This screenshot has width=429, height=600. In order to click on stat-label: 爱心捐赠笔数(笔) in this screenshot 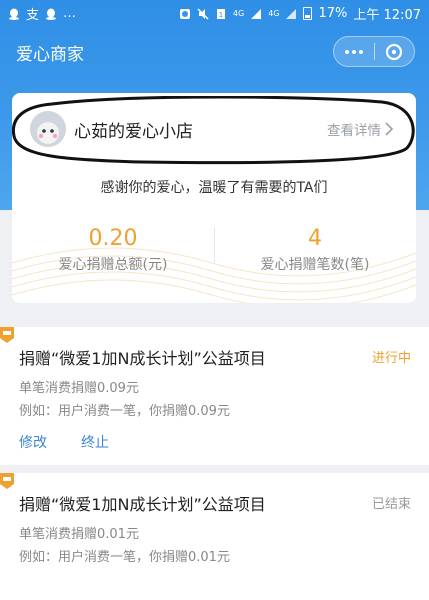, I will do `click(315, 265)`.